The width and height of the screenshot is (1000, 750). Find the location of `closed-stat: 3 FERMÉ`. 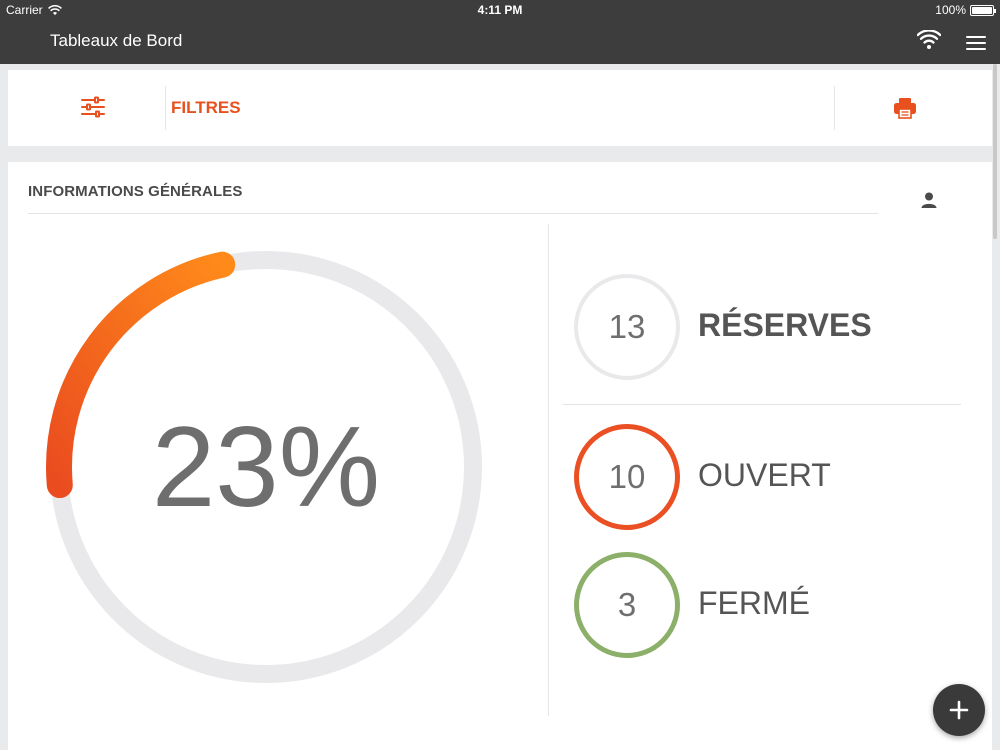

closed-stat: 3 FERMÉ is located at coordinates (774, 605).